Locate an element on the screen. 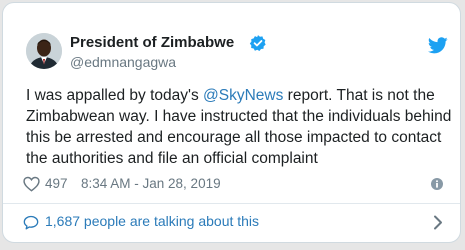 The image size is (465, 250). info-icon is located at coordinates (437, 184).